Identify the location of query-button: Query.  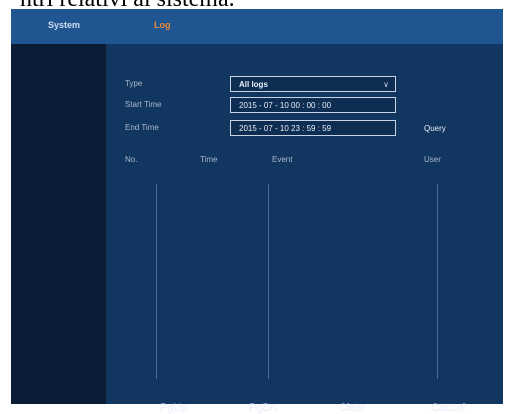
(435, 128).